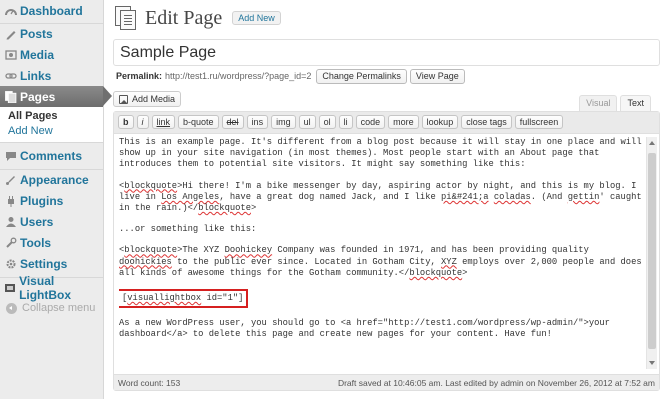 The width and height of the screenshot is (661, 399). What do you see at coordinates (45, 288) in the screenshot?
I see `menu-label: Visual LightBox` at bounding box center [45, 288].